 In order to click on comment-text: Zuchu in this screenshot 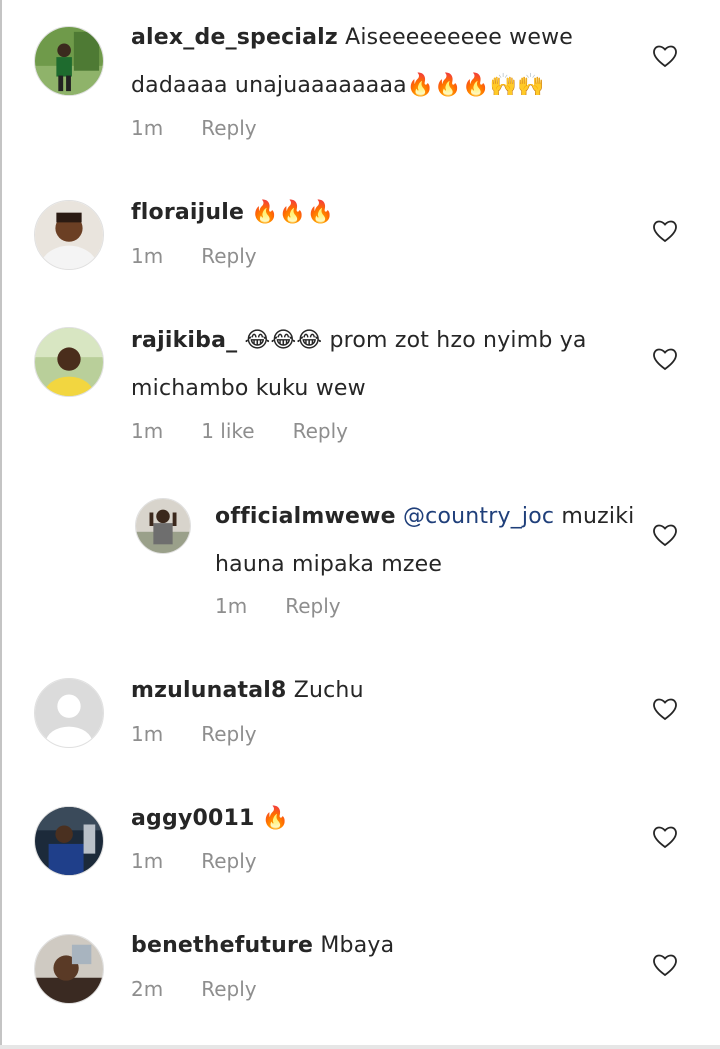, I will do `click(328, 690)`.